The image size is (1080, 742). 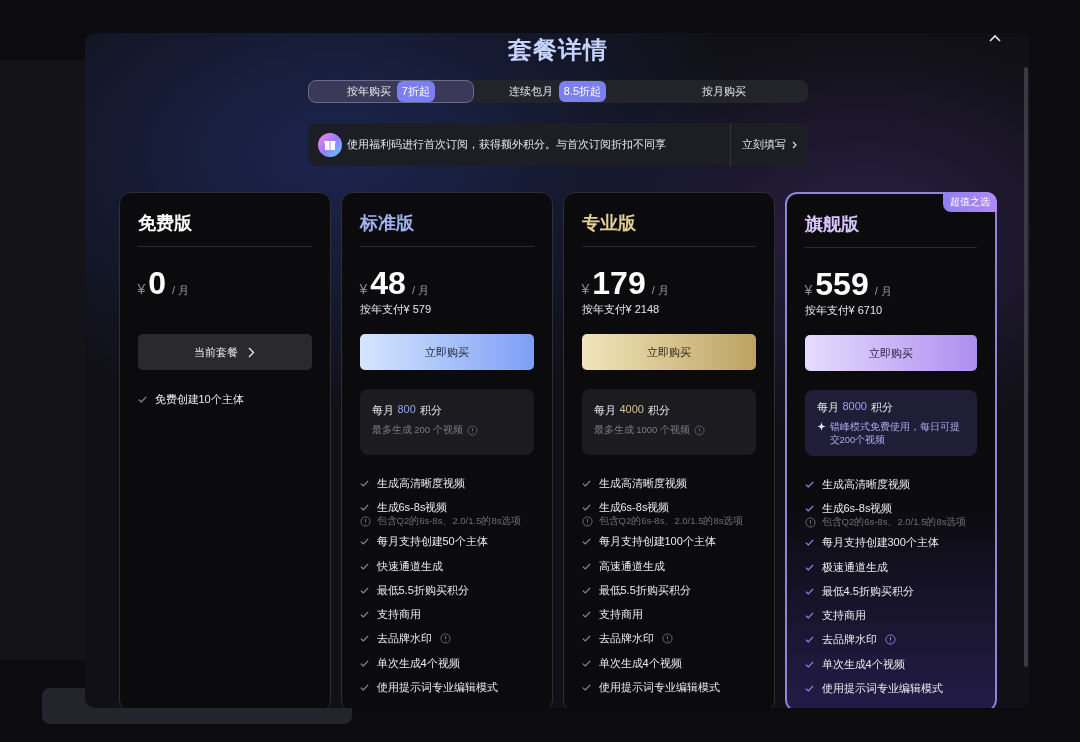 I want to click on plan-badge: 超值之选, so click(x=969, y=202).